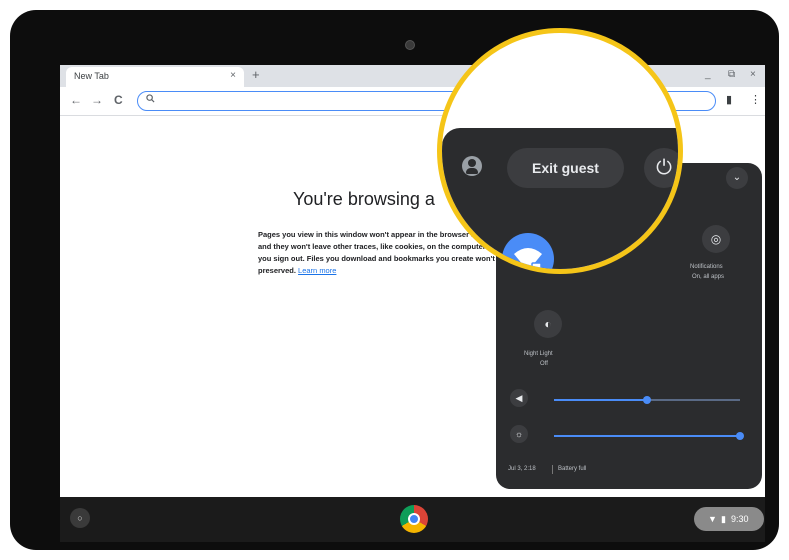 This screenshot has width=789, height=560. Describe the element at coordinates (729, 519) in the screenshot. I see `status-area: ▼ ▮ 9:30` at that location.